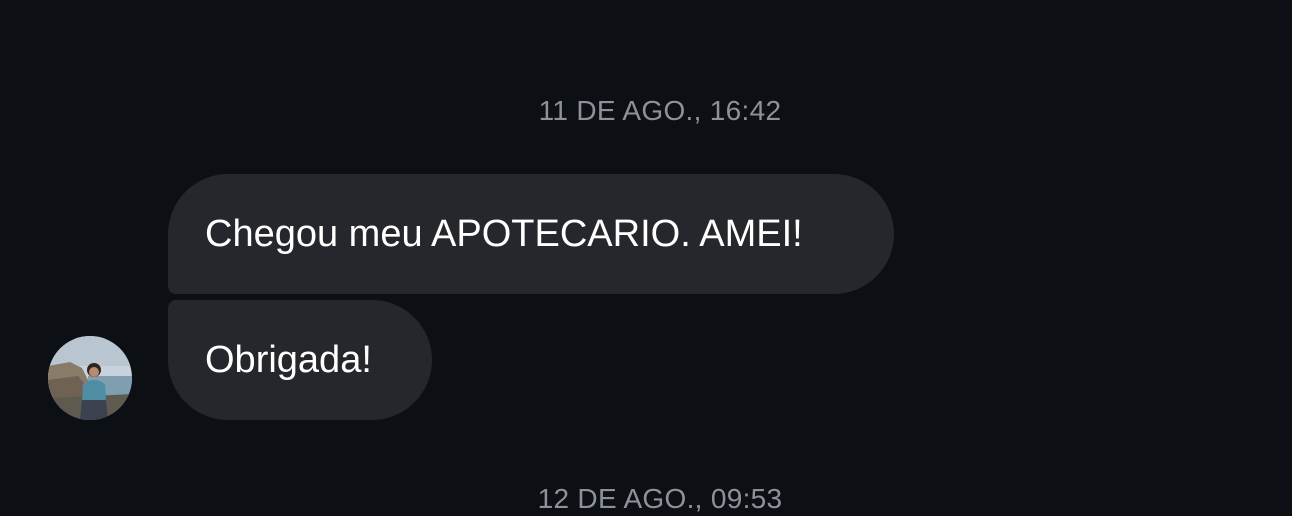  What do you see at coordinates (660, 110) in the screenshot?
I see `timestamp-divider: 11 DE AGO., 16:42` at bounding box center [660, 110].